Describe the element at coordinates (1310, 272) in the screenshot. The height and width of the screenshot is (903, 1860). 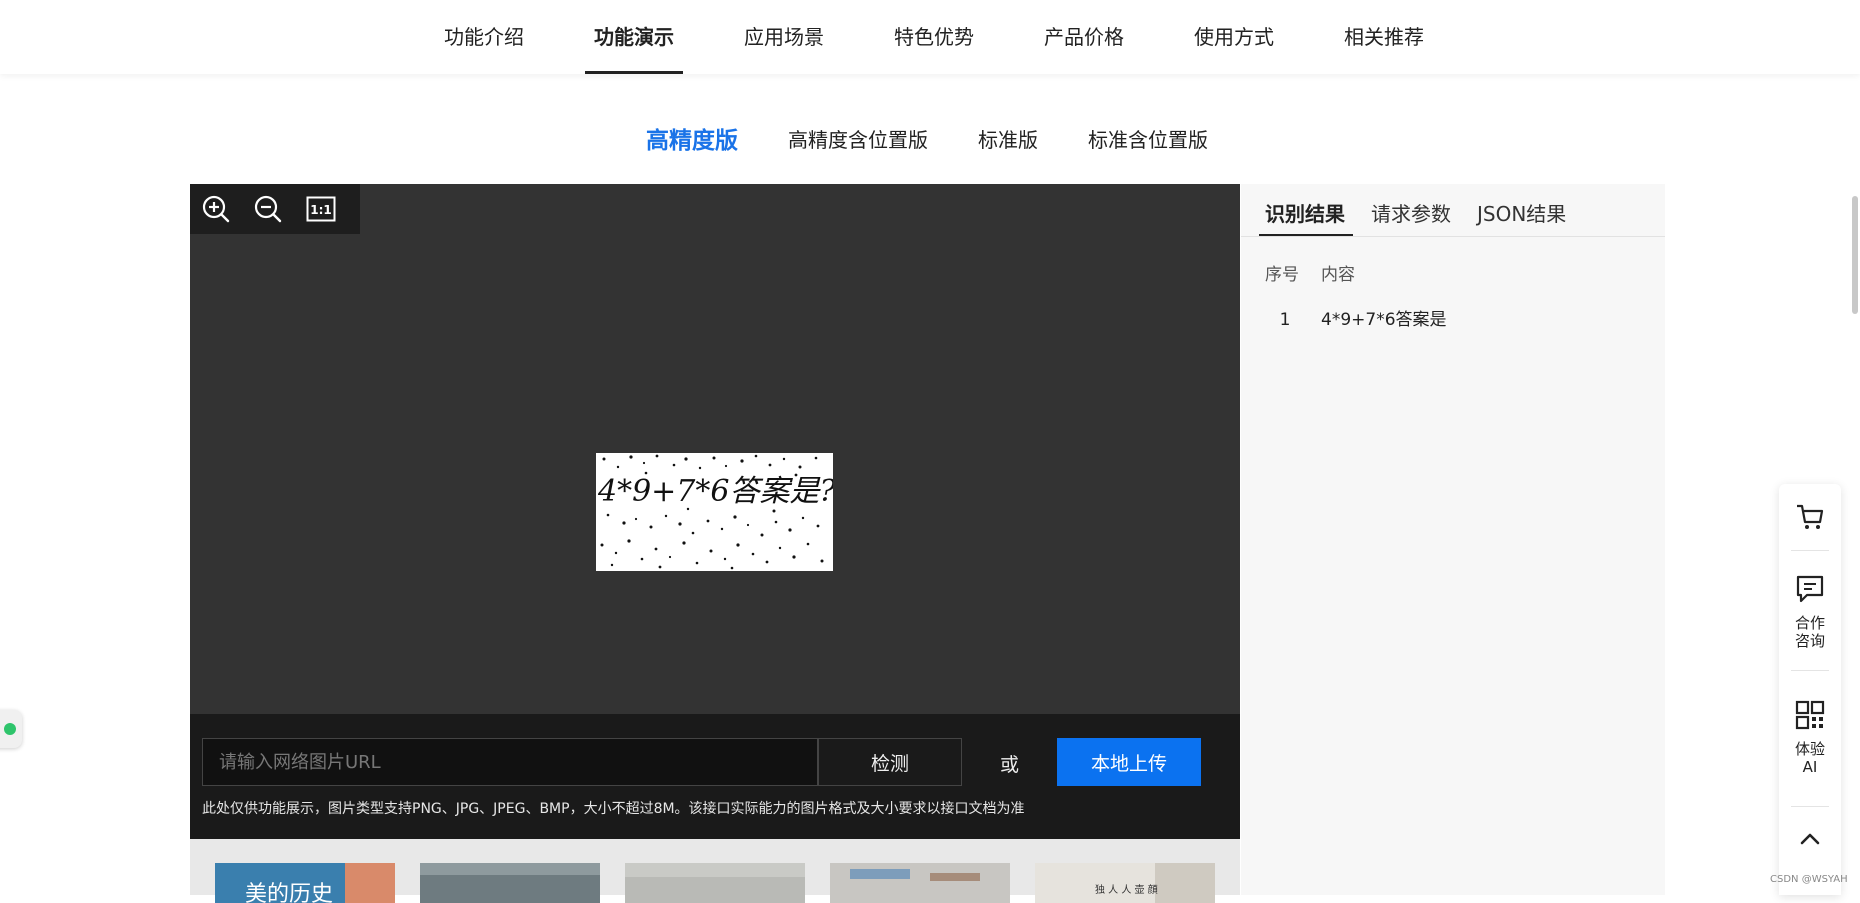
I see `result-table-header: 序号 内容` at that location.